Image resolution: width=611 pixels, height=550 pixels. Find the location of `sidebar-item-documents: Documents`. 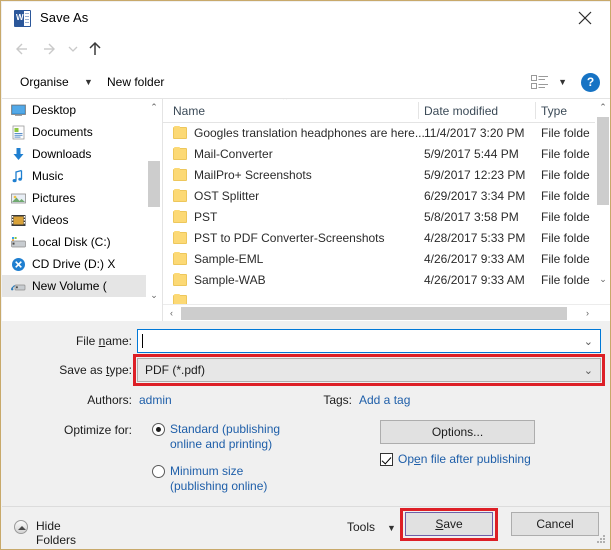

sidebar-item-documents: Documents is located at coordinates (82, 132).